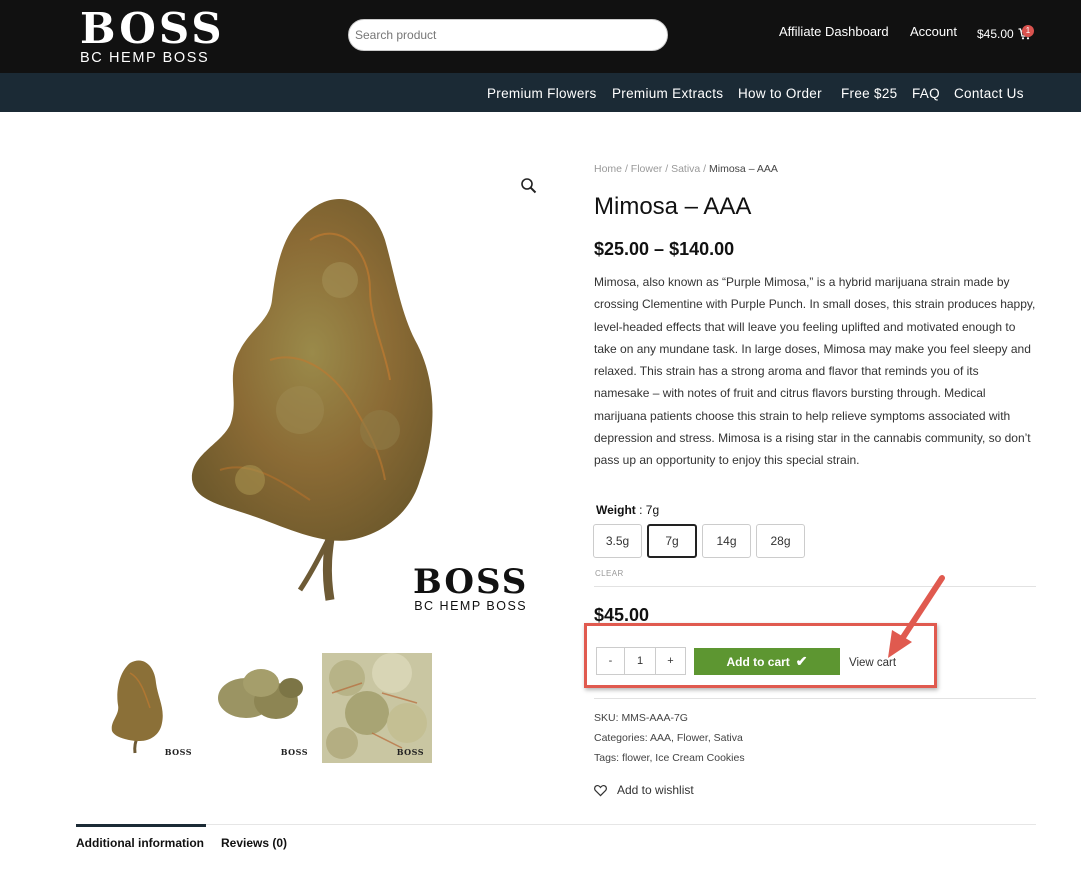  Describe the element at coordinates (916, 616) in the screenshot. I see `annotation-arrow-icon` at that location.